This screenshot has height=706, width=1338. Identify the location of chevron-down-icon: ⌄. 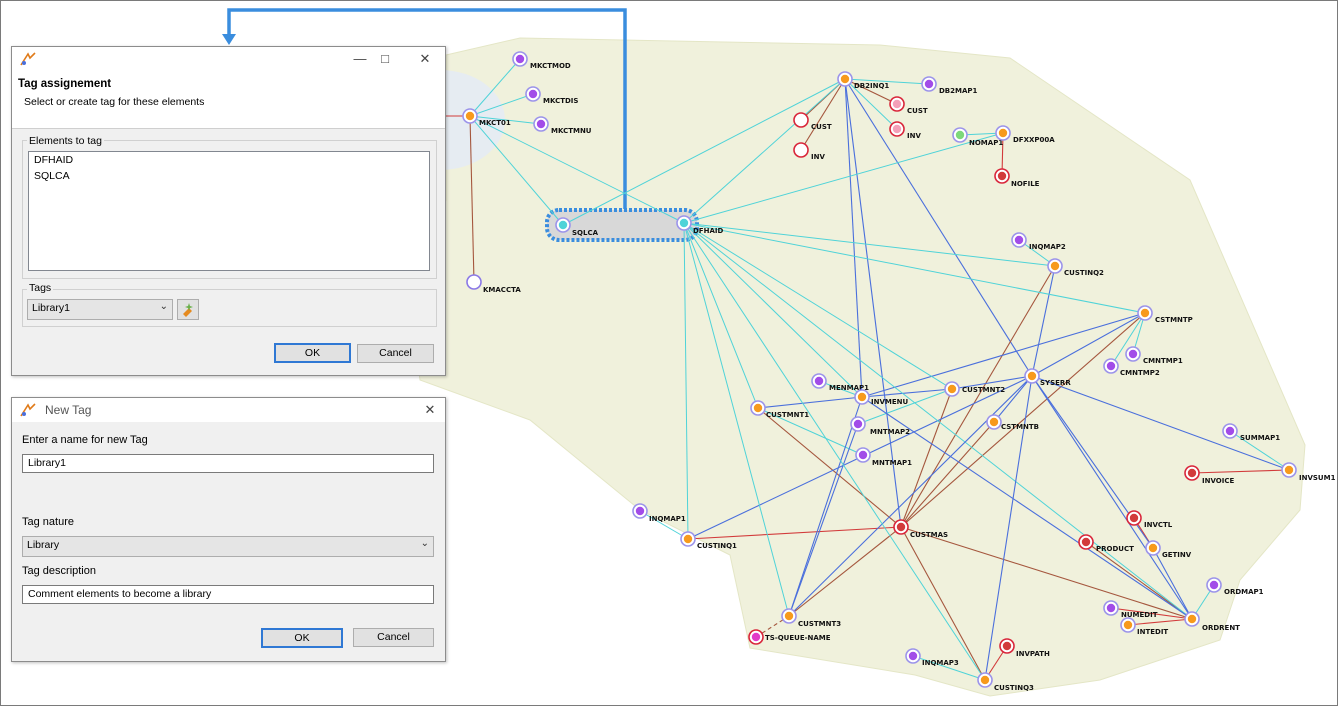
(424, 543).